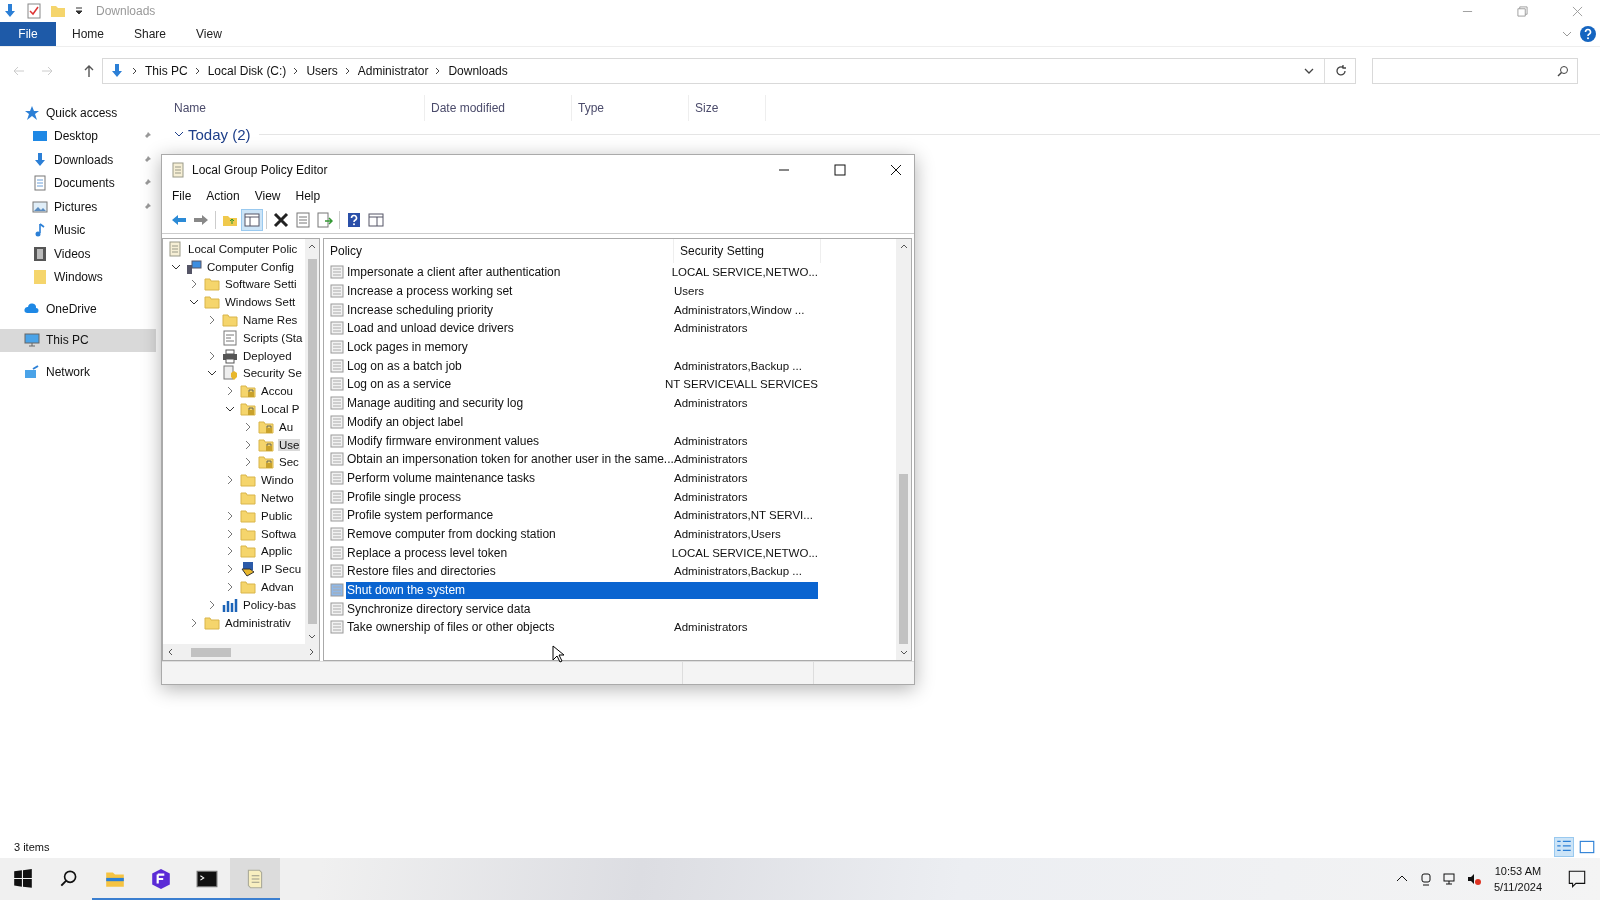 Image resolution: width=1600 pixels, height=900 pixels. I want to click on column-header: Size, so click(727, 108).